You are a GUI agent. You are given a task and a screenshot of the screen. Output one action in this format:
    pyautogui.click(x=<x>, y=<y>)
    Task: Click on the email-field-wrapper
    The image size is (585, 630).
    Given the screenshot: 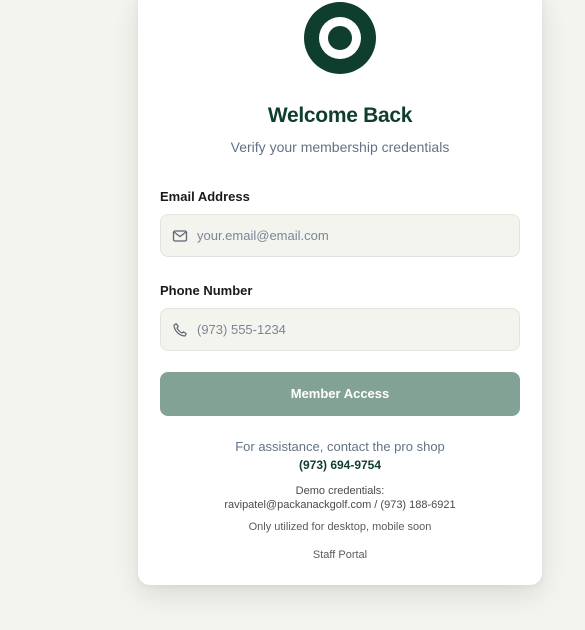 What is the action you would take?
    pyautogui.click(x=340, y=235)
    